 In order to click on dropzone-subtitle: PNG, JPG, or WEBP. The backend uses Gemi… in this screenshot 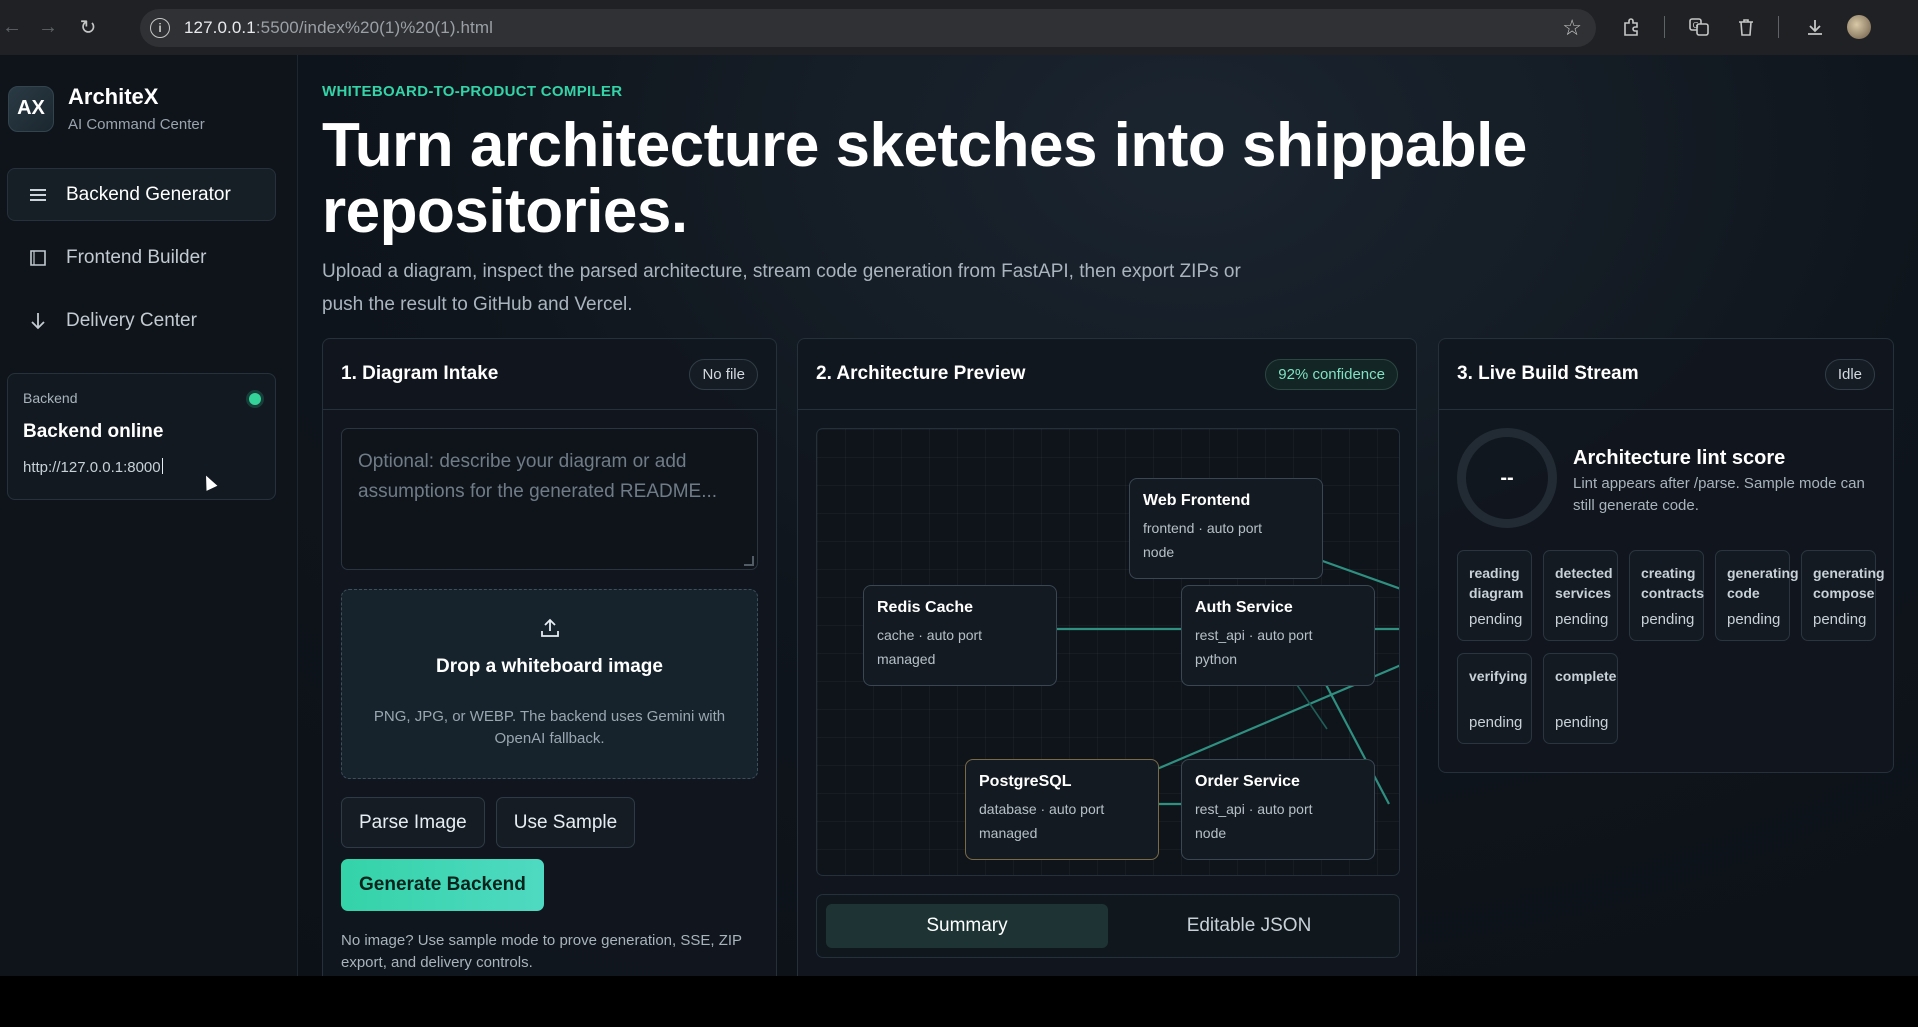, I will do `click(549, 727)`.